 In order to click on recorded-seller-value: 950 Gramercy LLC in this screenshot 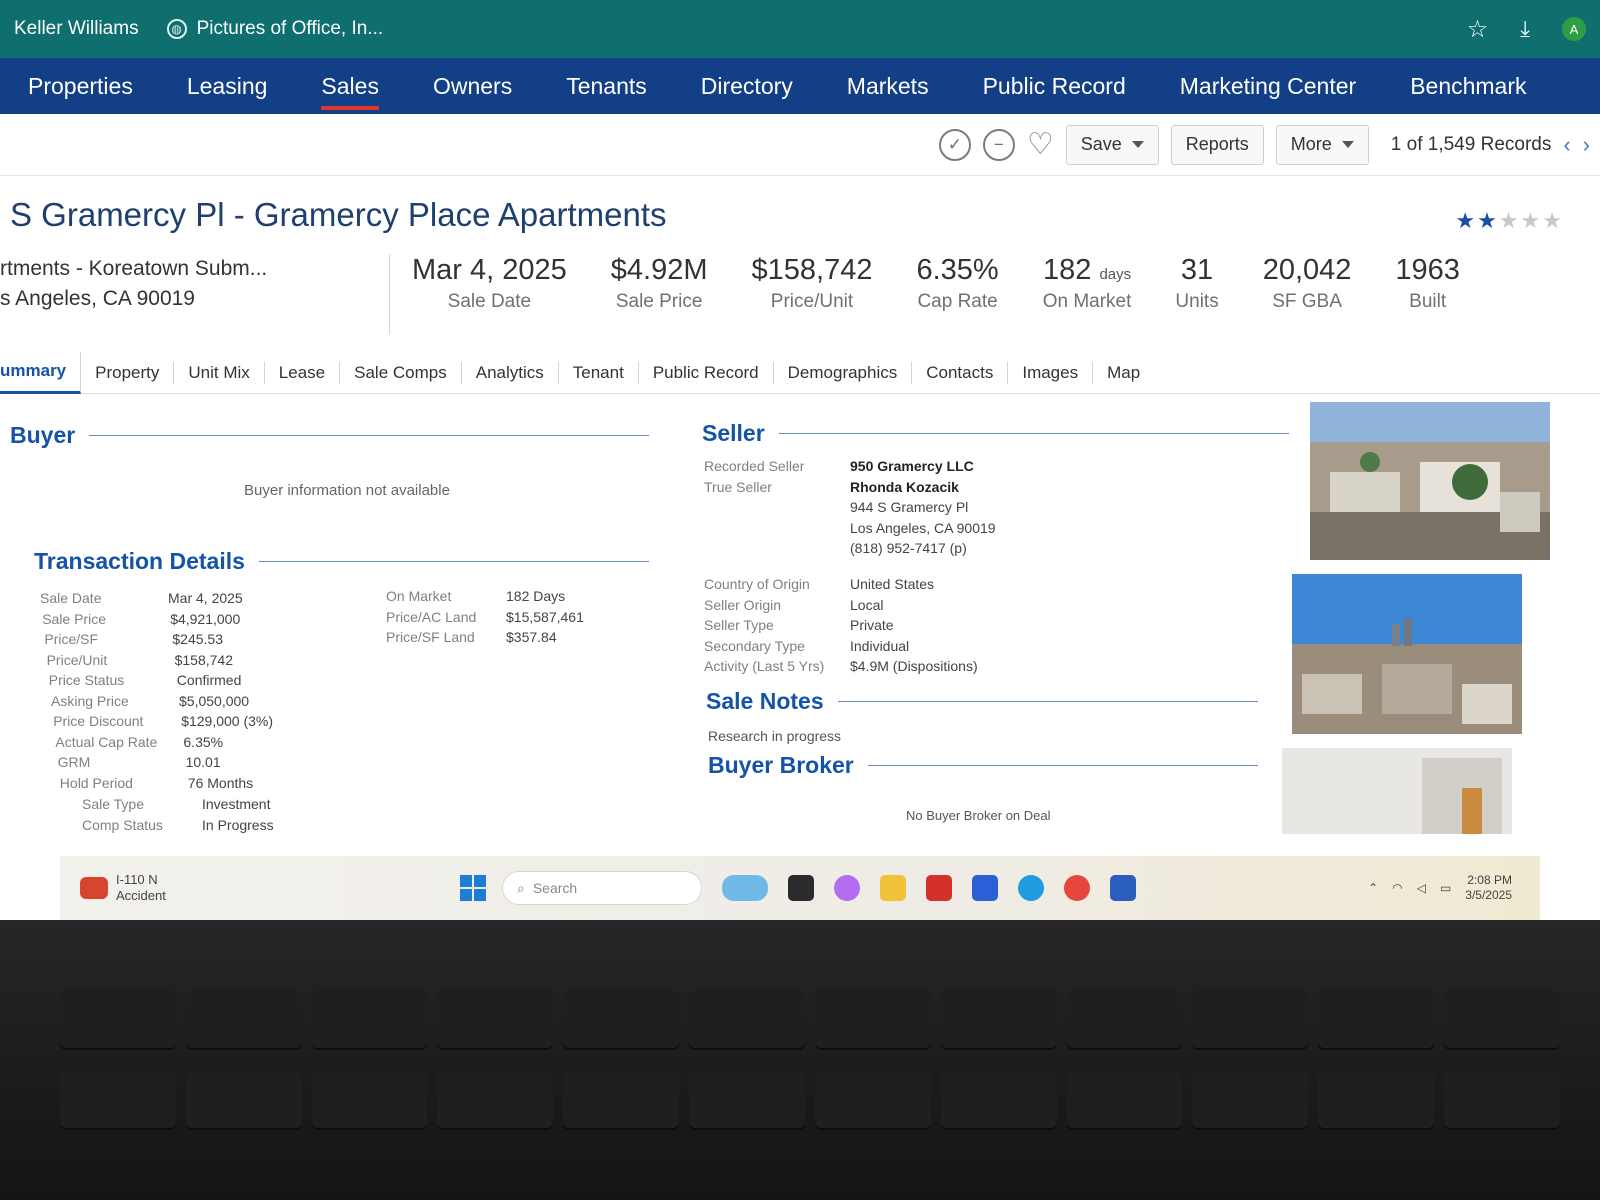, I will do `click(912, 466)`.